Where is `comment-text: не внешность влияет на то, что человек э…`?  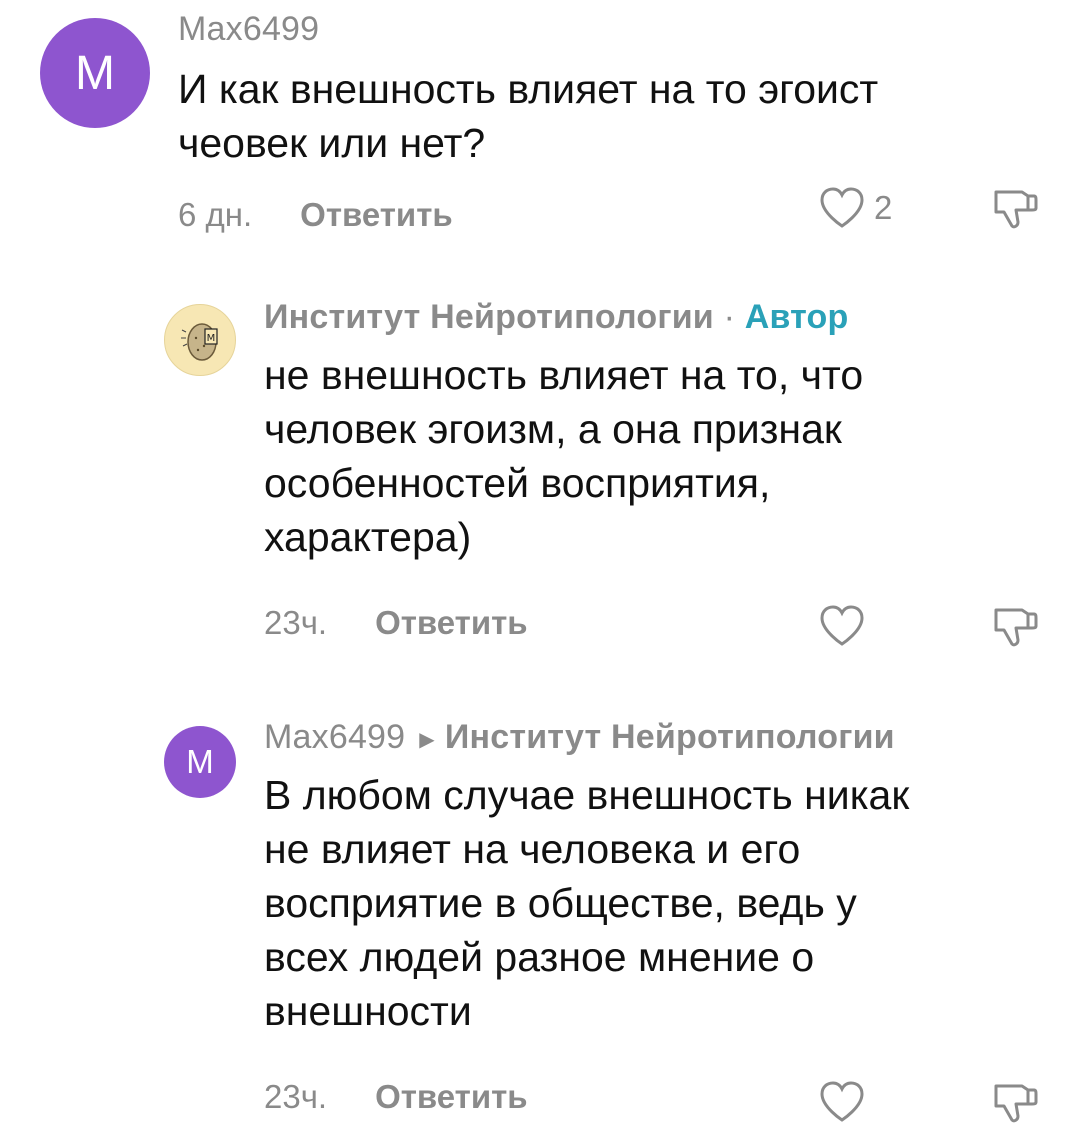
comment-text: не внешность влияет на то, что человек э… is located at coordinates (564, 456).